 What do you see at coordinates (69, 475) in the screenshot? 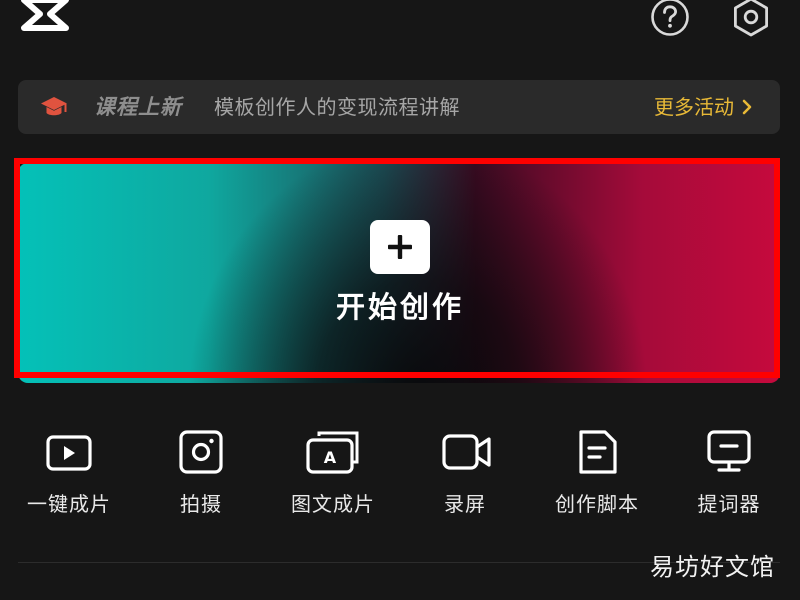
I see `tool-one-click-video: 一键成片` at bounding box center [69, 475].